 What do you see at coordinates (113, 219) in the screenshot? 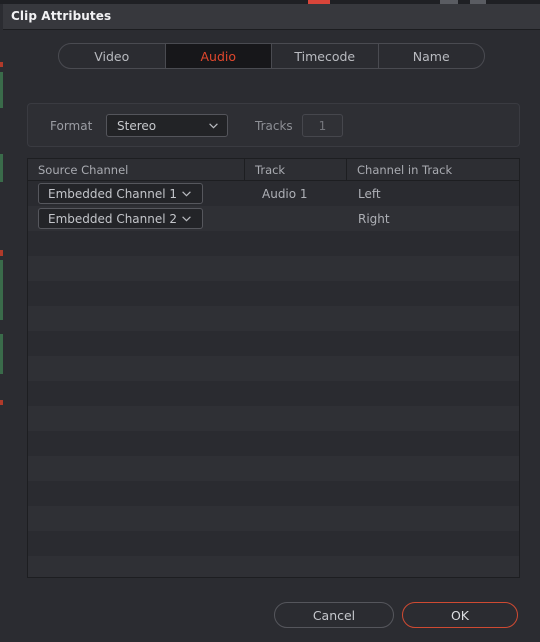
I see `source-channel-value-2: Embedded Channel 2` at bounding box center [113, 219].